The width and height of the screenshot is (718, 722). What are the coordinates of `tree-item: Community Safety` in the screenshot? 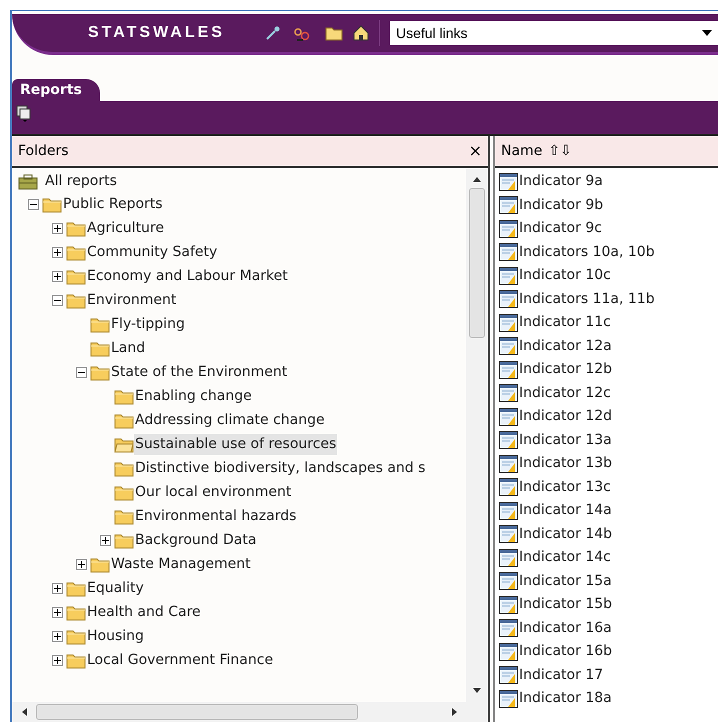 It's located at (152, 252).